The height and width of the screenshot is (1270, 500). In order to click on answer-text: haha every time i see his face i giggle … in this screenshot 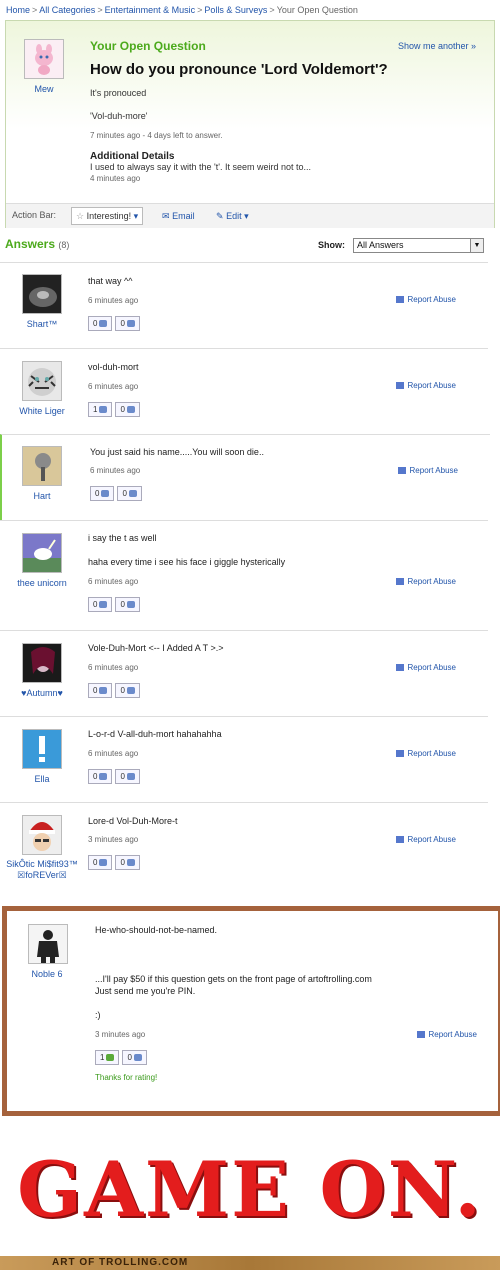, I will do `click(187, 562)`.